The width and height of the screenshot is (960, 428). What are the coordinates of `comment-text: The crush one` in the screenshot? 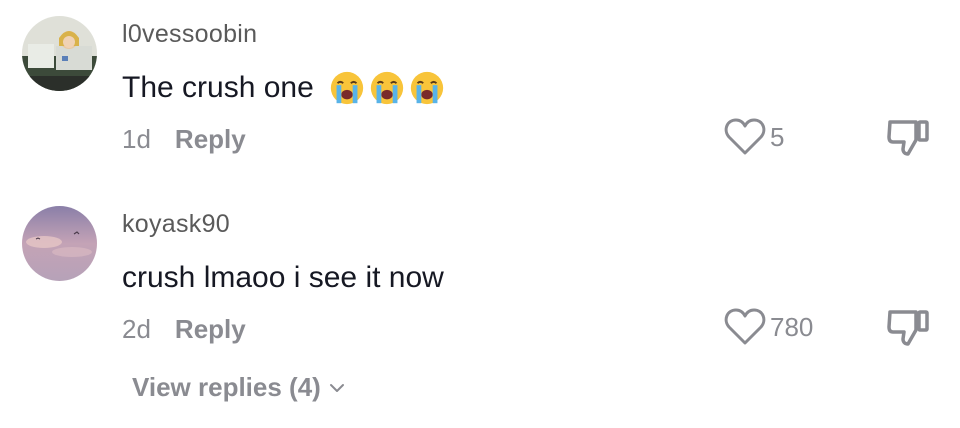 It's located at (284, 88).